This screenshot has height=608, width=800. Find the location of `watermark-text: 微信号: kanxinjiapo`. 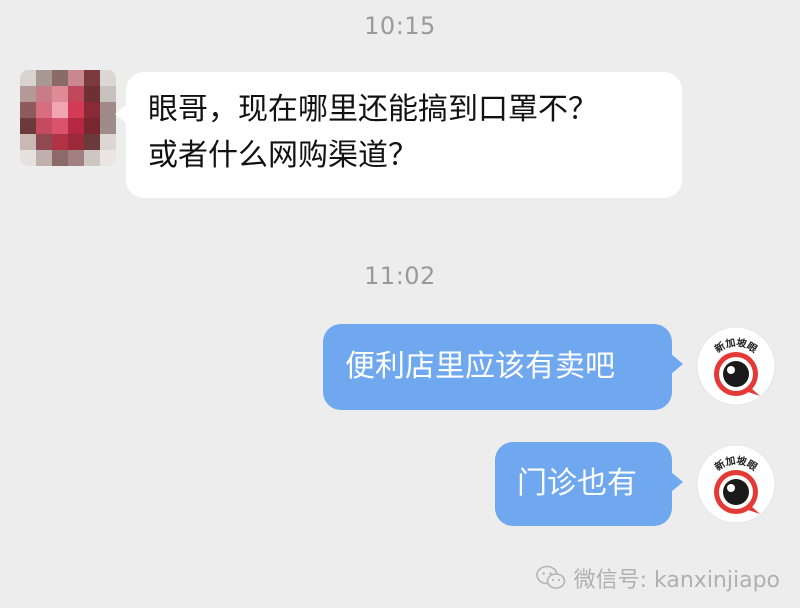

watermark-text: 微信号: kanxinjiapo is located at coordinates (676, 580).